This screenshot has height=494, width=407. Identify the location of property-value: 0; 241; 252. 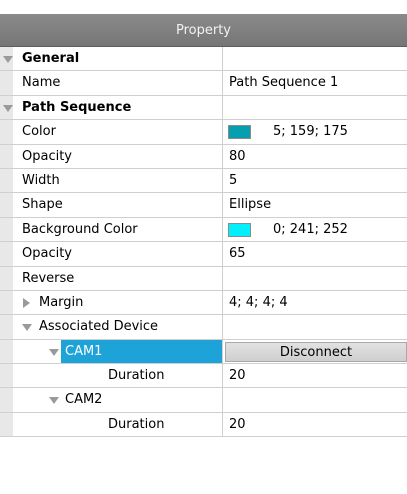
(310, 230).